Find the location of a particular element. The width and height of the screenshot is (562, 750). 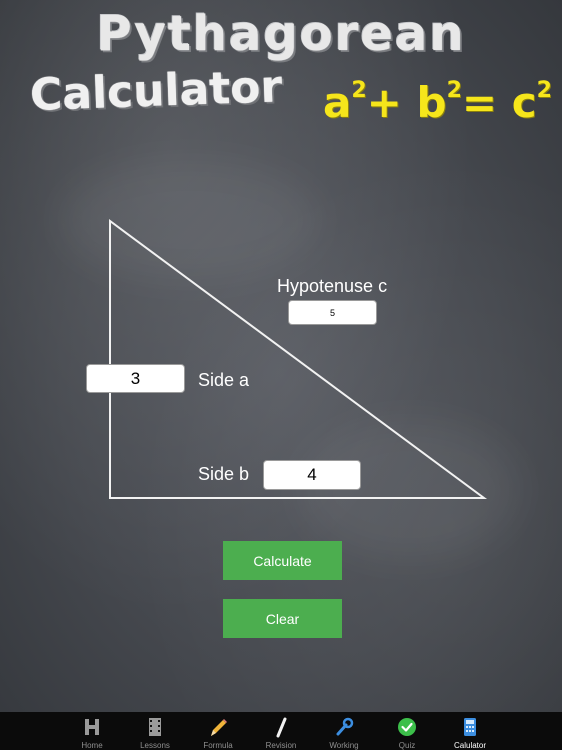

pencil-icon is located at coordinates (219, 727).